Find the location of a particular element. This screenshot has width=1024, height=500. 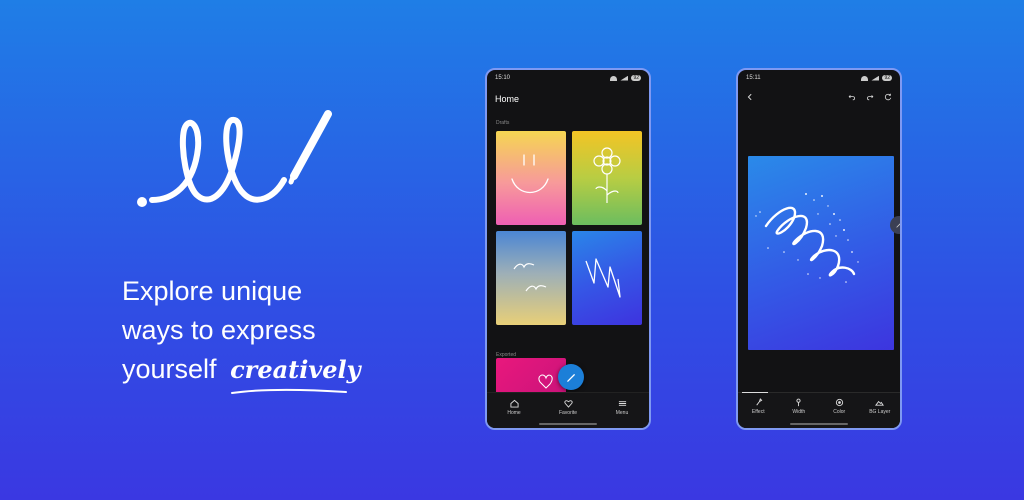

page-title: Home is located at coordinates (507, 99).